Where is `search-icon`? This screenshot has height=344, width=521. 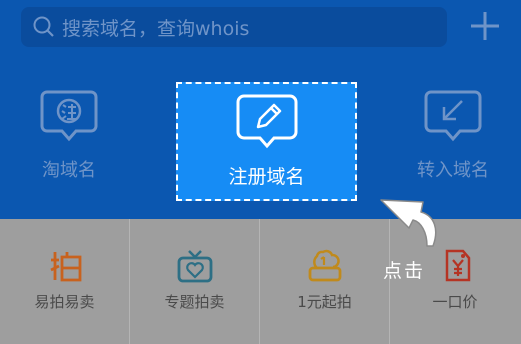 search-icon is located at coordinates (43, 26).